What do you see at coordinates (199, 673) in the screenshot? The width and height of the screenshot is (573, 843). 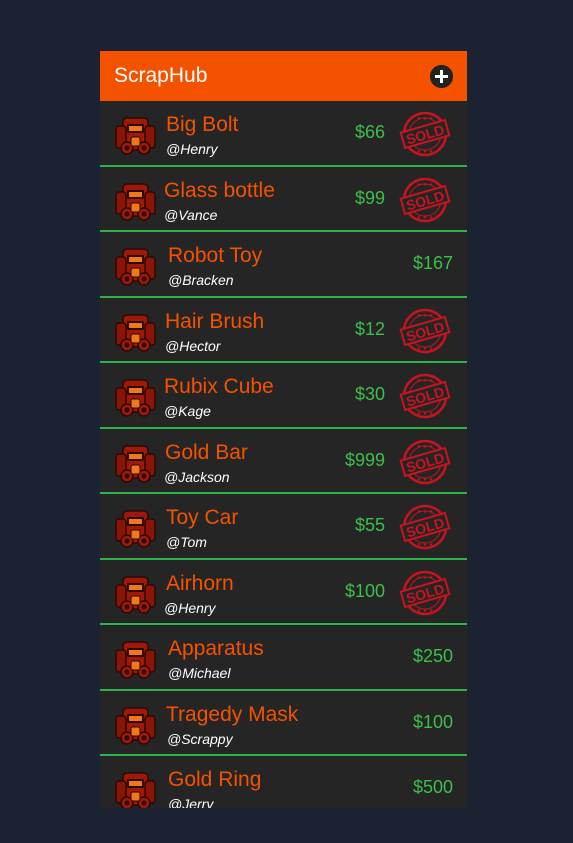 I see `seller-handle: @Michael` at bounding box center [199, 673].